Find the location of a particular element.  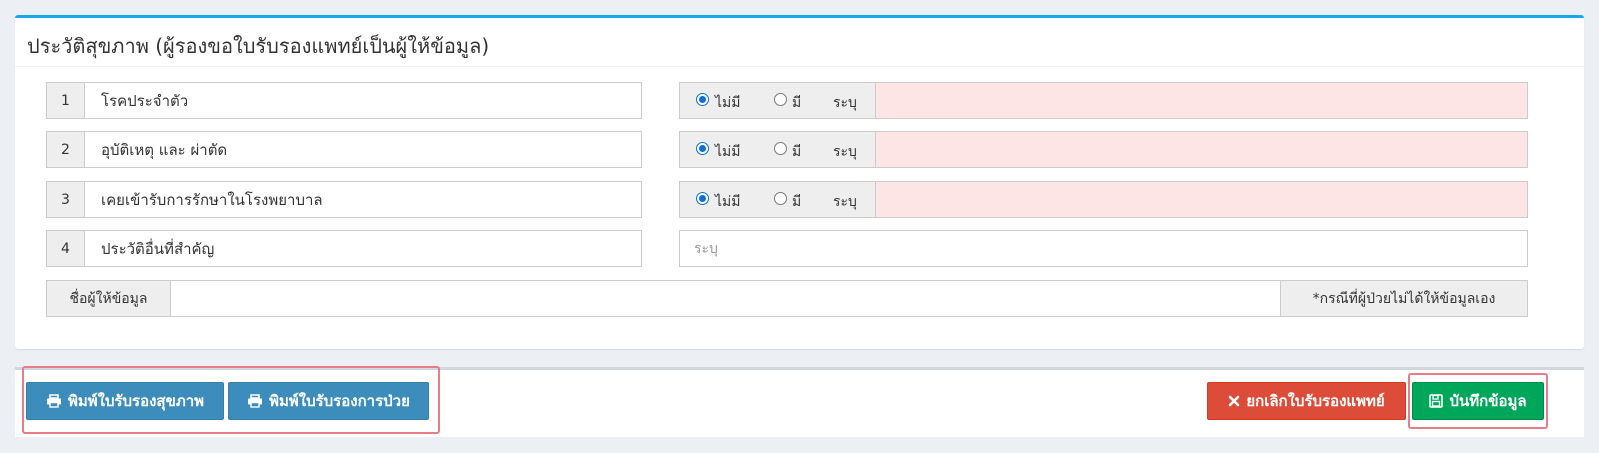

info-giver-input is located at coordinates (725, 298).